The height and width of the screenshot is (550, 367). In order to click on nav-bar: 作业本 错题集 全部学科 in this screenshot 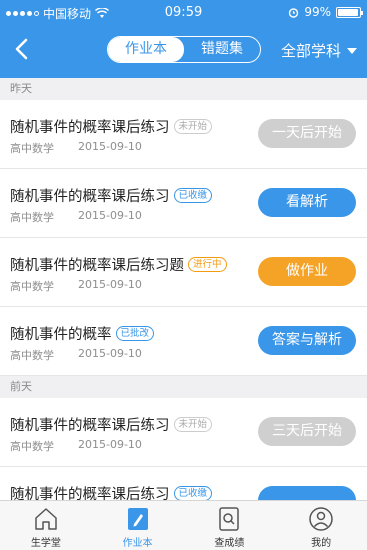, I will do `click(183, 52)`.